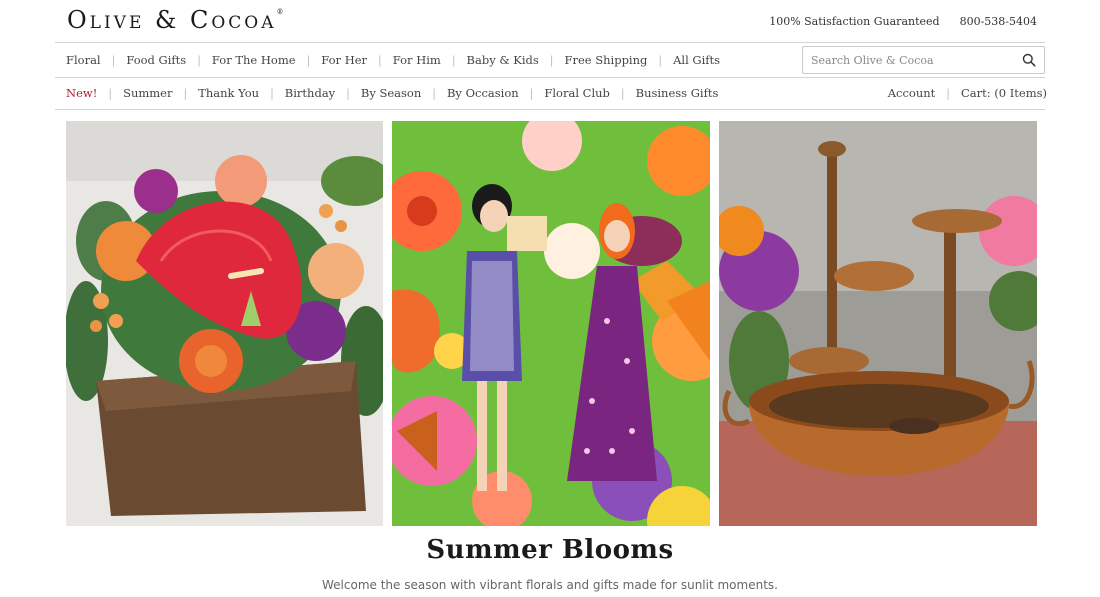 This screenshot has width=1100, height=597. I want to click on nav-floral: Floral, so click(83, 60).